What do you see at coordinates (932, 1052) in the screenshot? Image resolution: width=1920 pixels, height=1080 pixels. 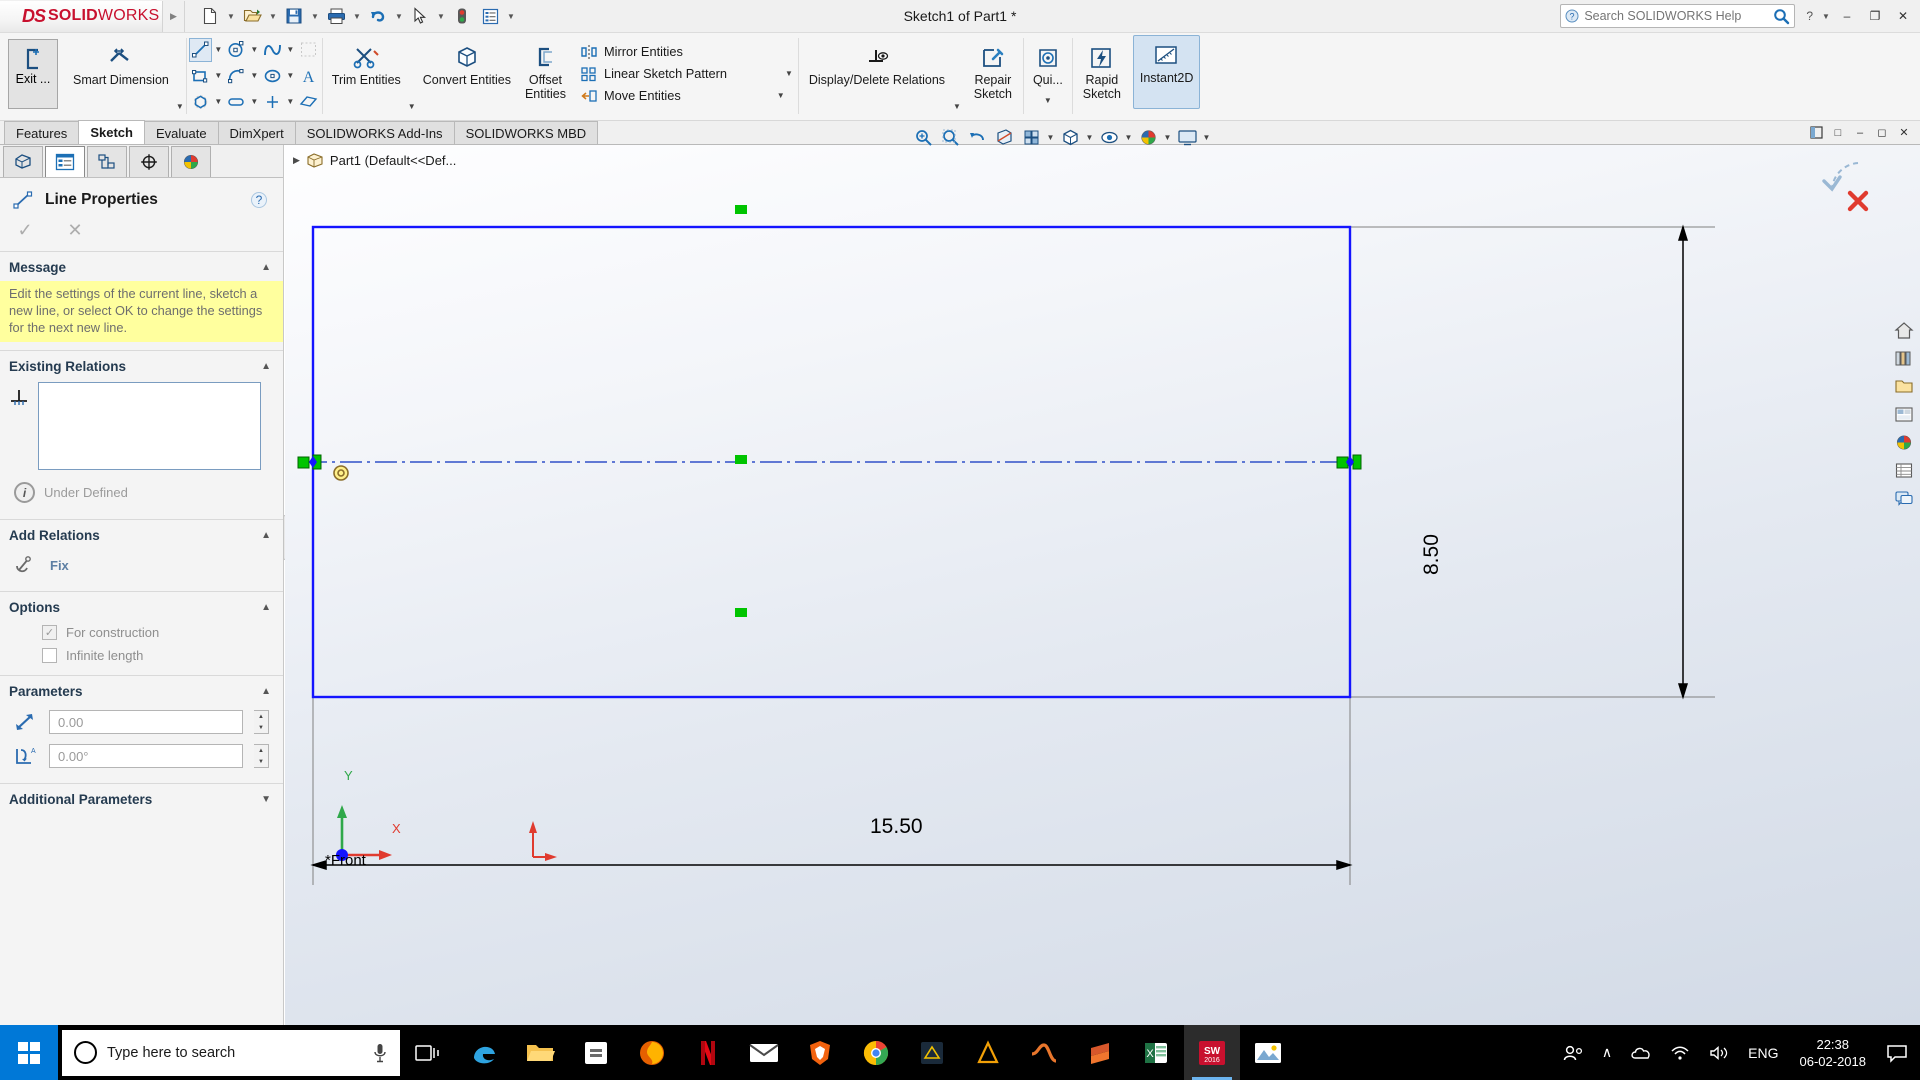 I see `autodesk-icon` at bounding box center [932, 1052].